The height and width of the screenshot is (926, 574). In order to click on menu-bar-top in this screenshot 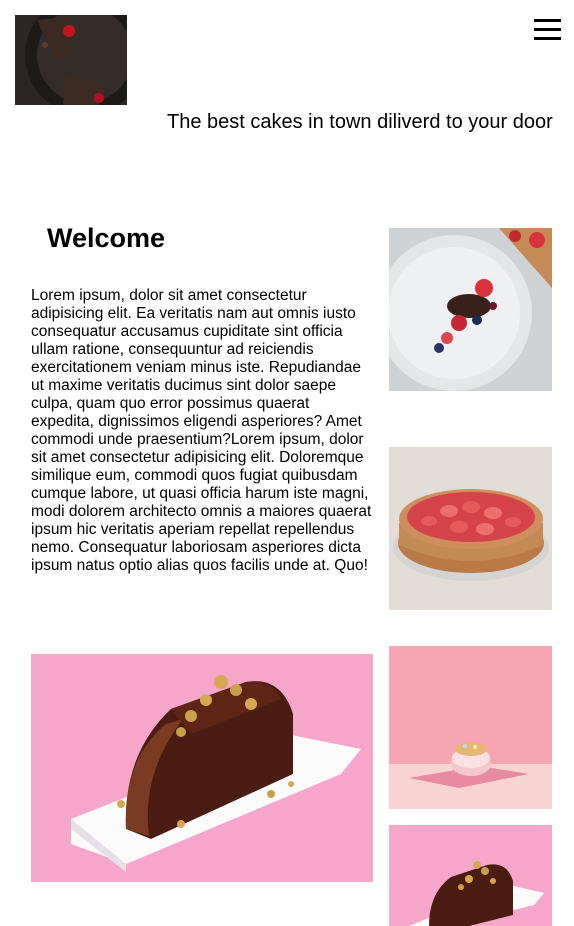, I will do `click(547, 20)`.